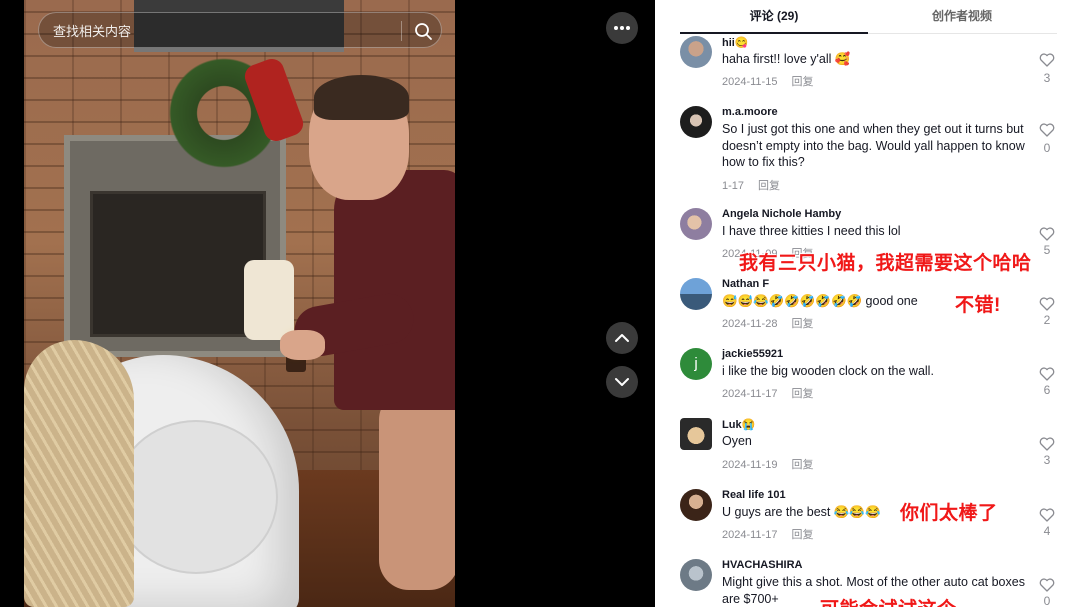 The width and height of the screenshot is (1080, 607). I want to click on panel-tabs: 评论 (29) 创作者视频, so click(868, 17).